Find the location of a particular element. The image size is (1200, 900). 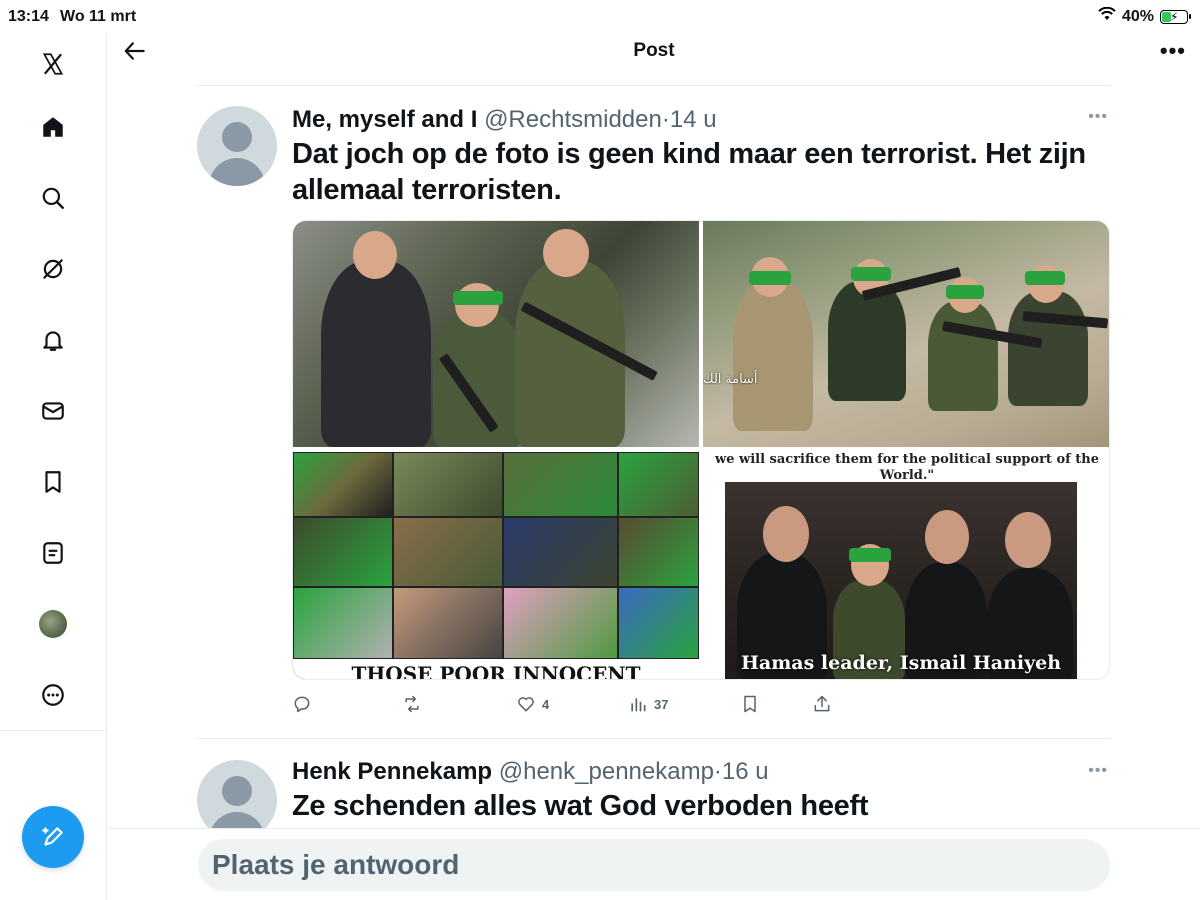

battery-percent: 40% is located at coordinates (1137, 16).